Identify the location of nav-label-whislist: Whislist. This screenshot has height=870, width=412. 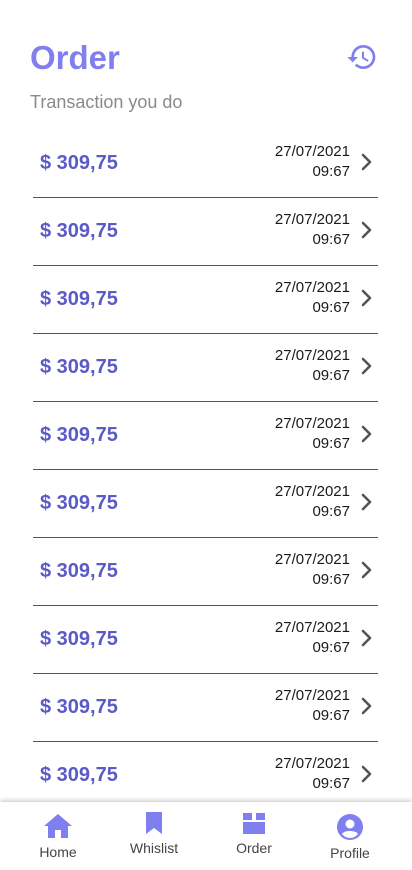
(154, 848).